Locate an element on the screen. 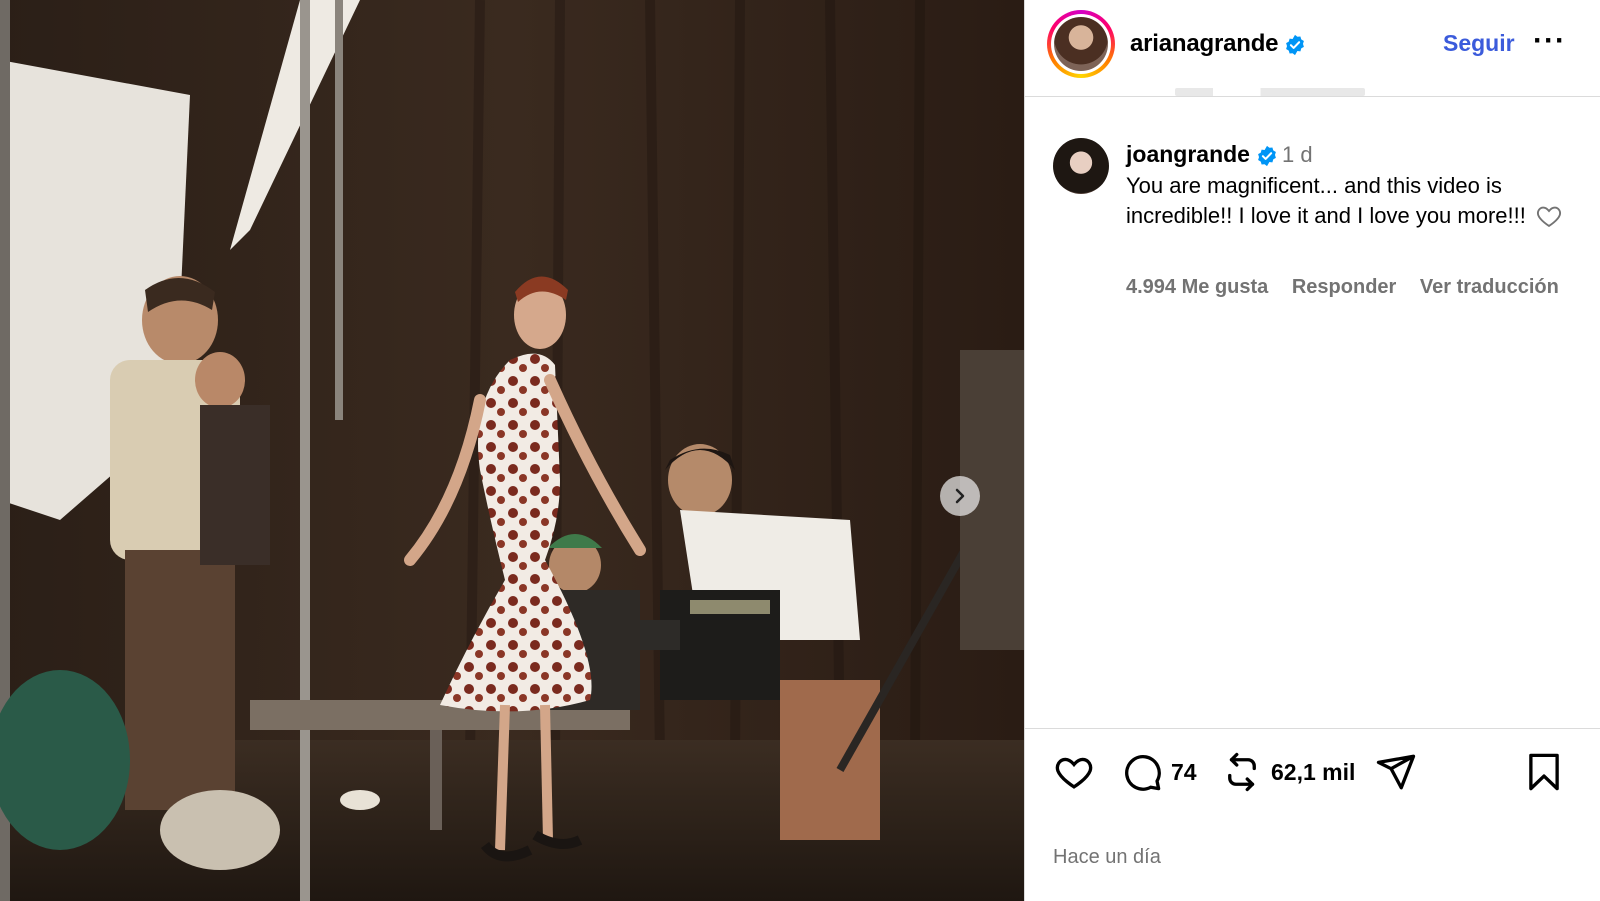 This screenshot has height=901, width=1600. comment-like-heart-icon is located at coordinates (1549, 216).